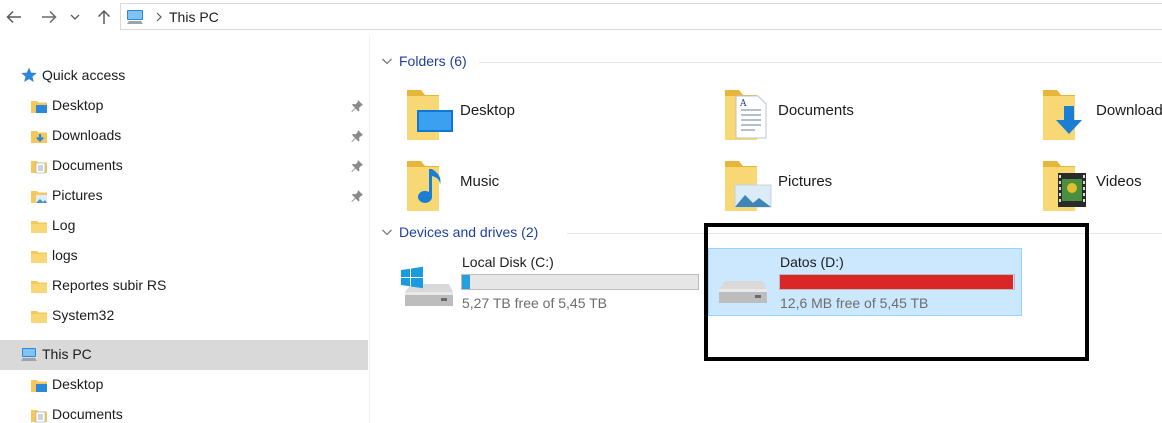  Describe the element at coordinates (1064, 186) in the screenshot. I see `videos-folder-icon` at that location.